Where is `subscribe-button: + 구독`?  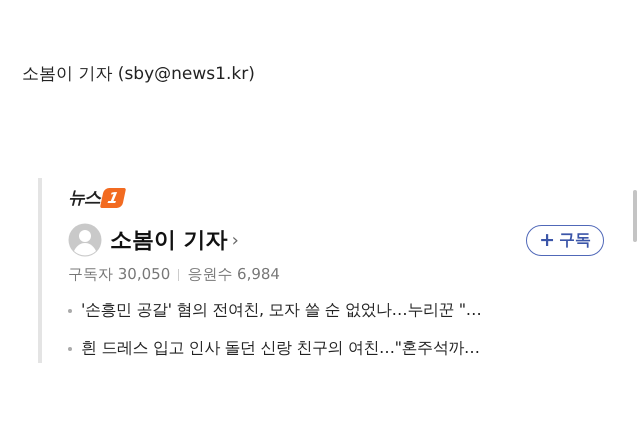 subscribe-button: + 구독 is located at coordinates (565, 240).